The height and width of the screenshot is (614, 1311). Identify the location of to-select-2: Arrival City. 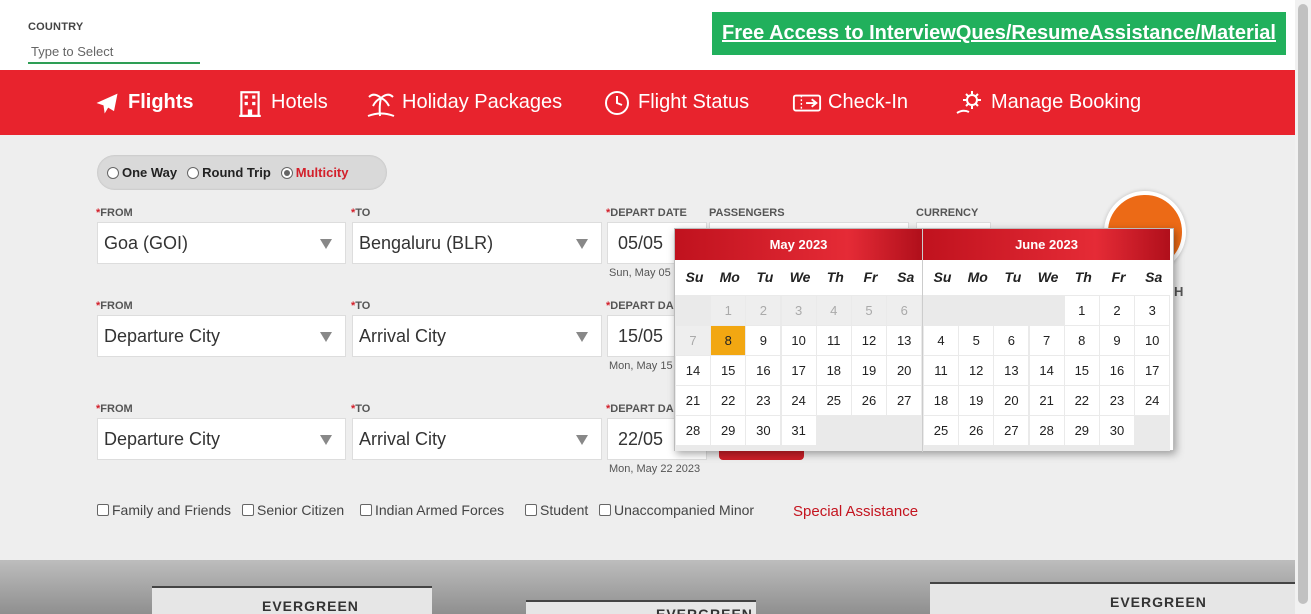
(477, 336).